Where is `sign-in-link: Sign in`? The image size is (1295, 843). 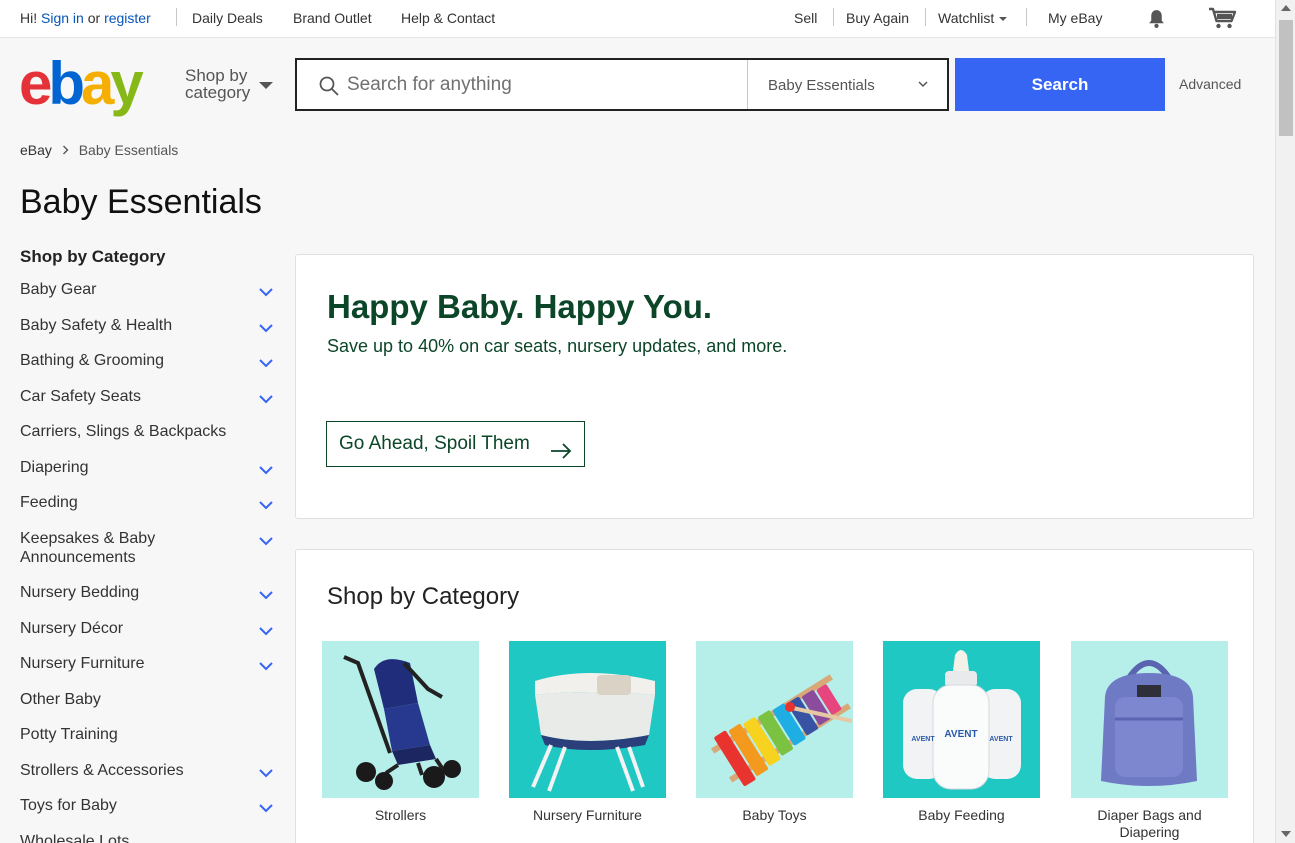
sign-in-link: Sign in is located at coordinates (62, 18).